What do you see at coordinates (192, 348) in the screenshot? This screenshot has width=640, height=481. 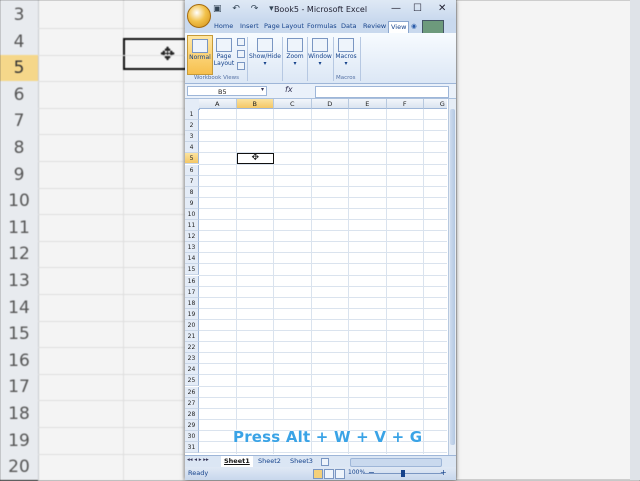 I see `row-header-22: 22` at bounding box center [192, 348].